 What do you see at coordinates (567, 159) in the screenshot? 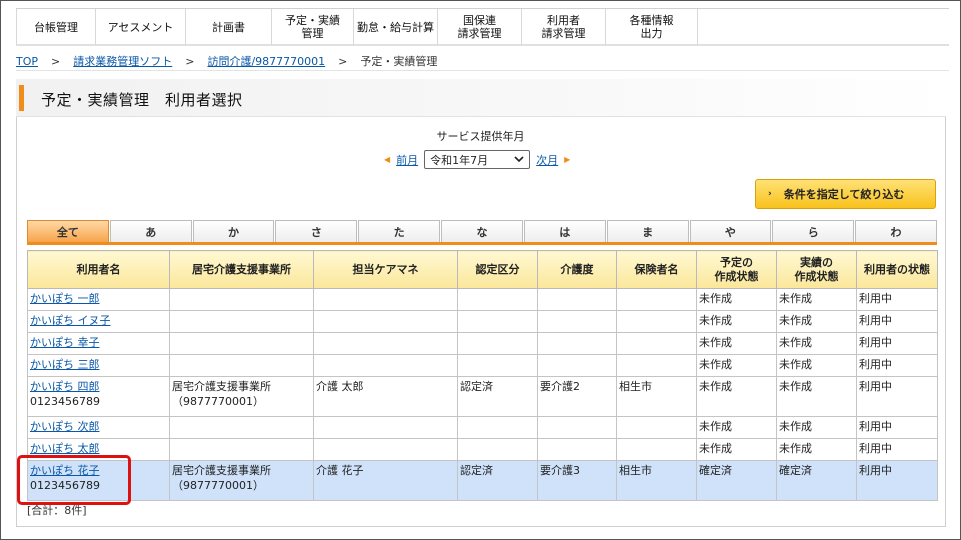
I see `next-arrow-icon: ▶` at bounding box center [567, 159].